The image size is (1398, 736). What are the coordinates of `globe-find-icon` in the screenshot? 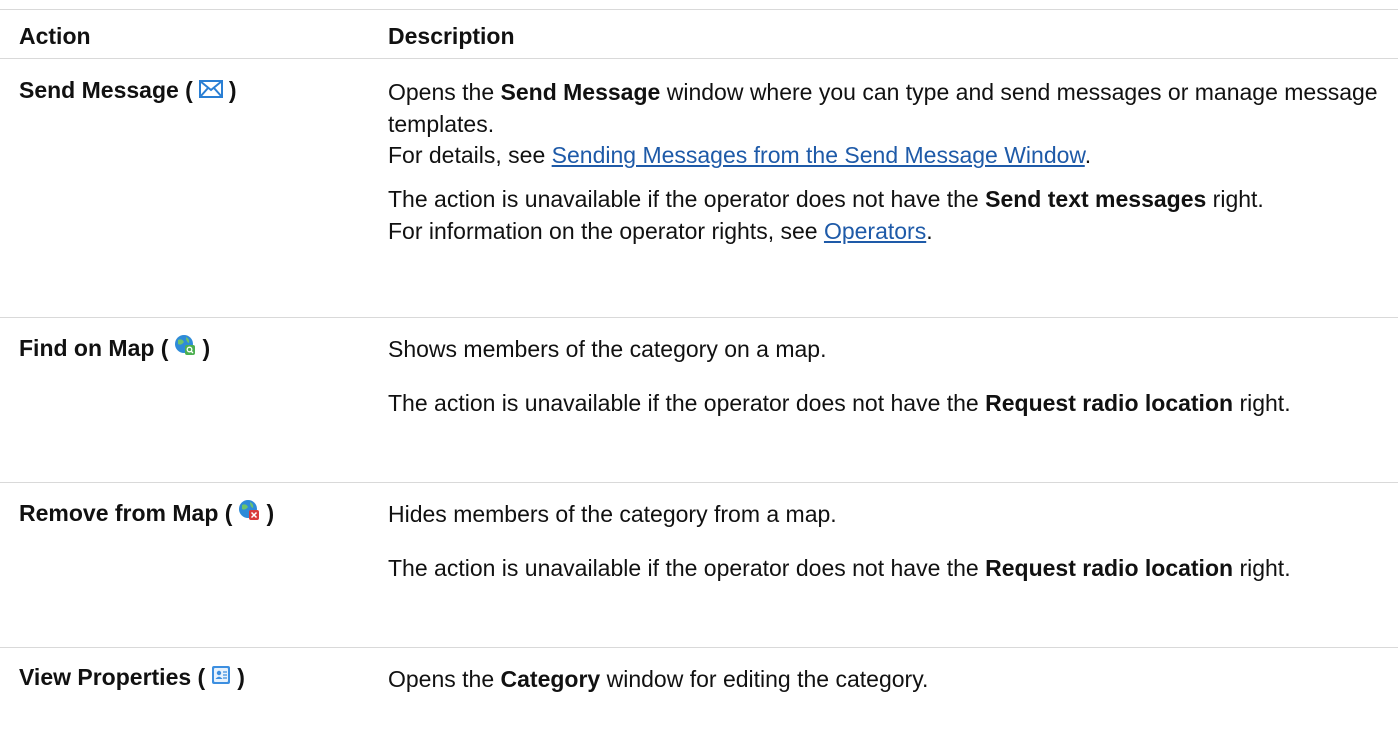 It's located at (185, 348).